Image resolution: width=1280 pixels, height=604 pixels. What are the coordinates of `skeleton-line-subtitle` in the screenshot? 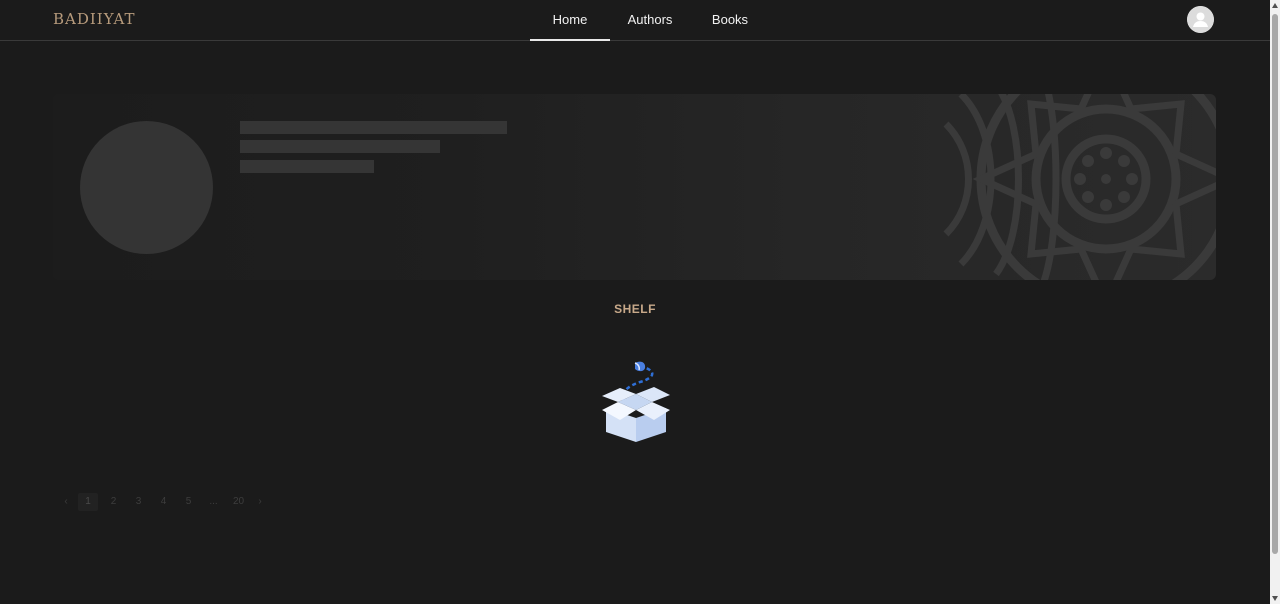 It's located at (340, 146).